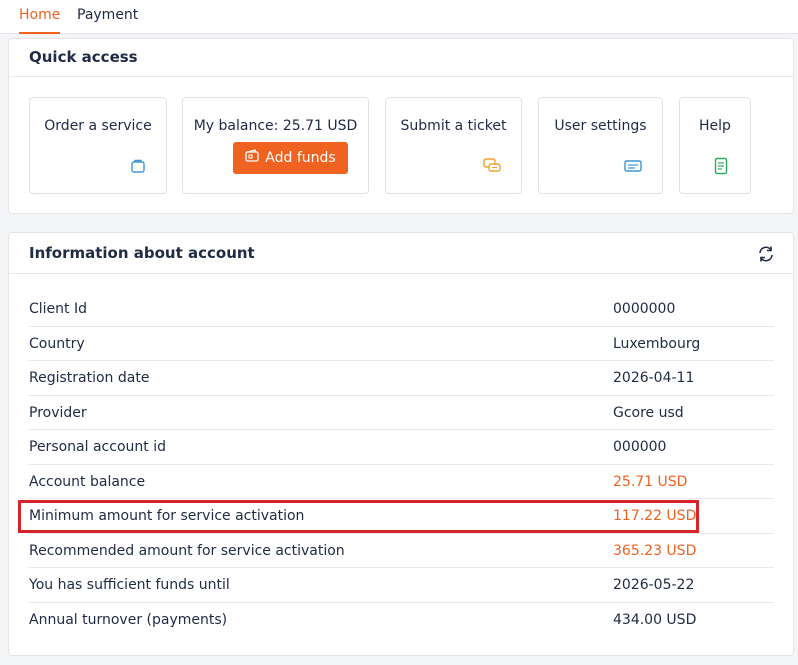 The image size is (798, 665). I want to click on help-label: Help, so click(715, 126).